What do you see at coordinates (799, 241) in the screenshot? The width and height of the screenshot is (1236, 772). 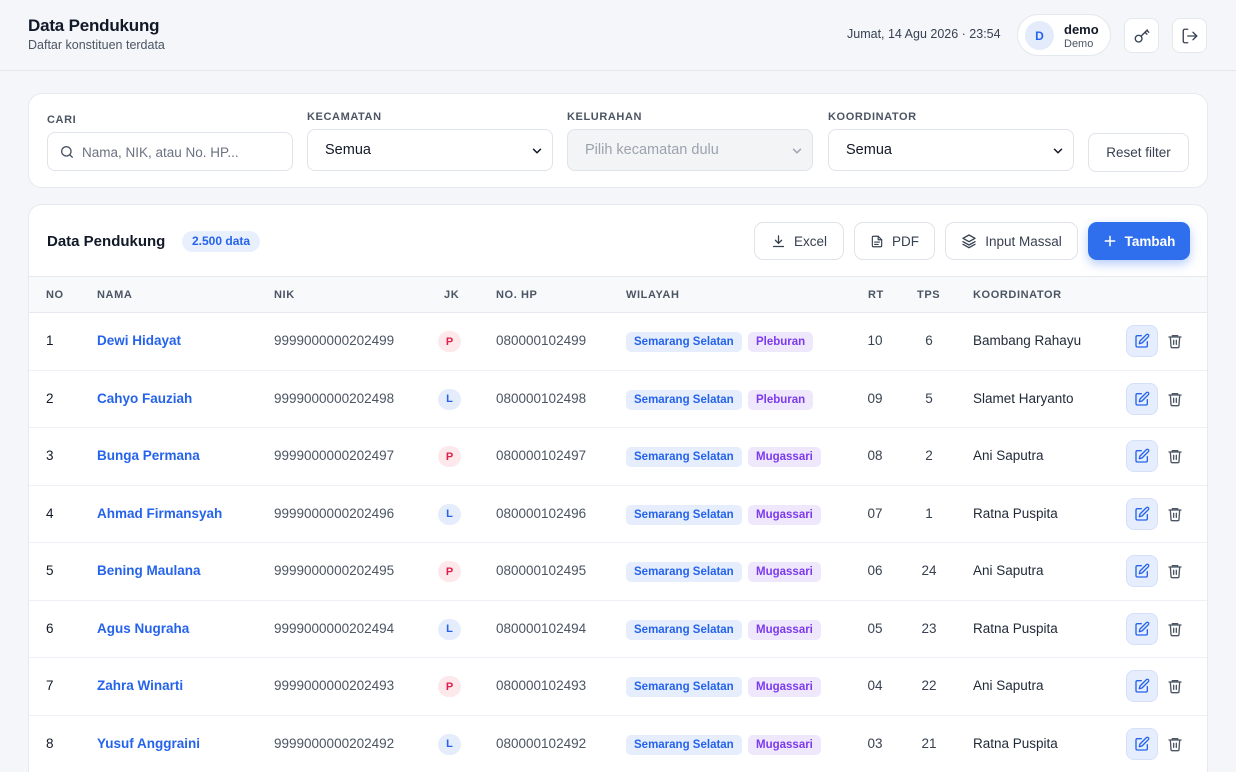 I see `export-excel-button: Excel` at bounding box center [799, 241].